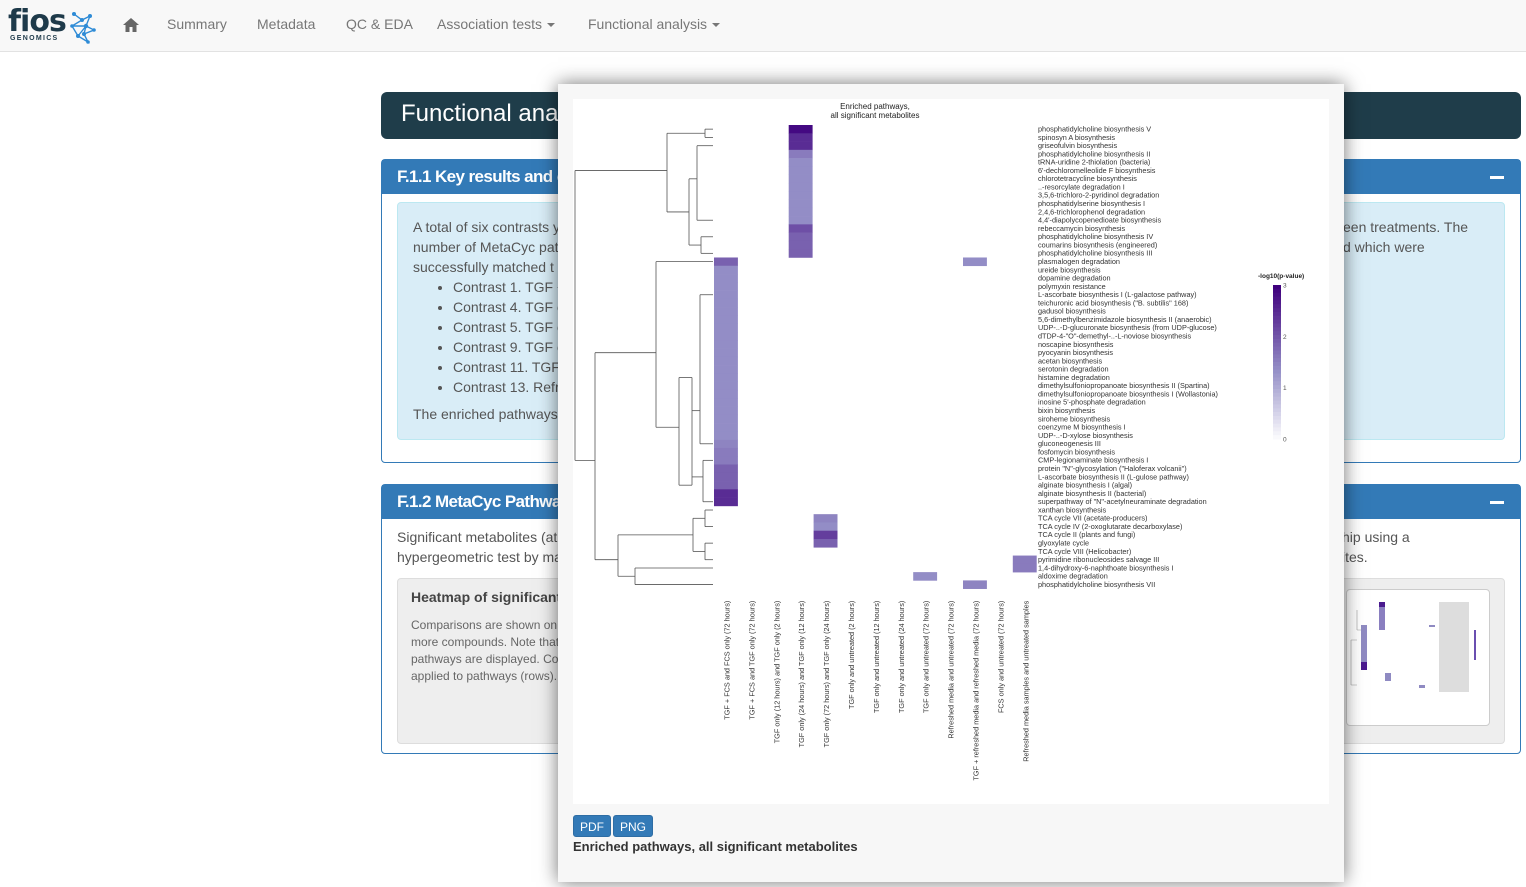 The image size is (1526, 887). What do you see at coordinates (592, 826) in the screenshot?
I see `download-pdf-button: PDF` at bounding box center [592, 826].